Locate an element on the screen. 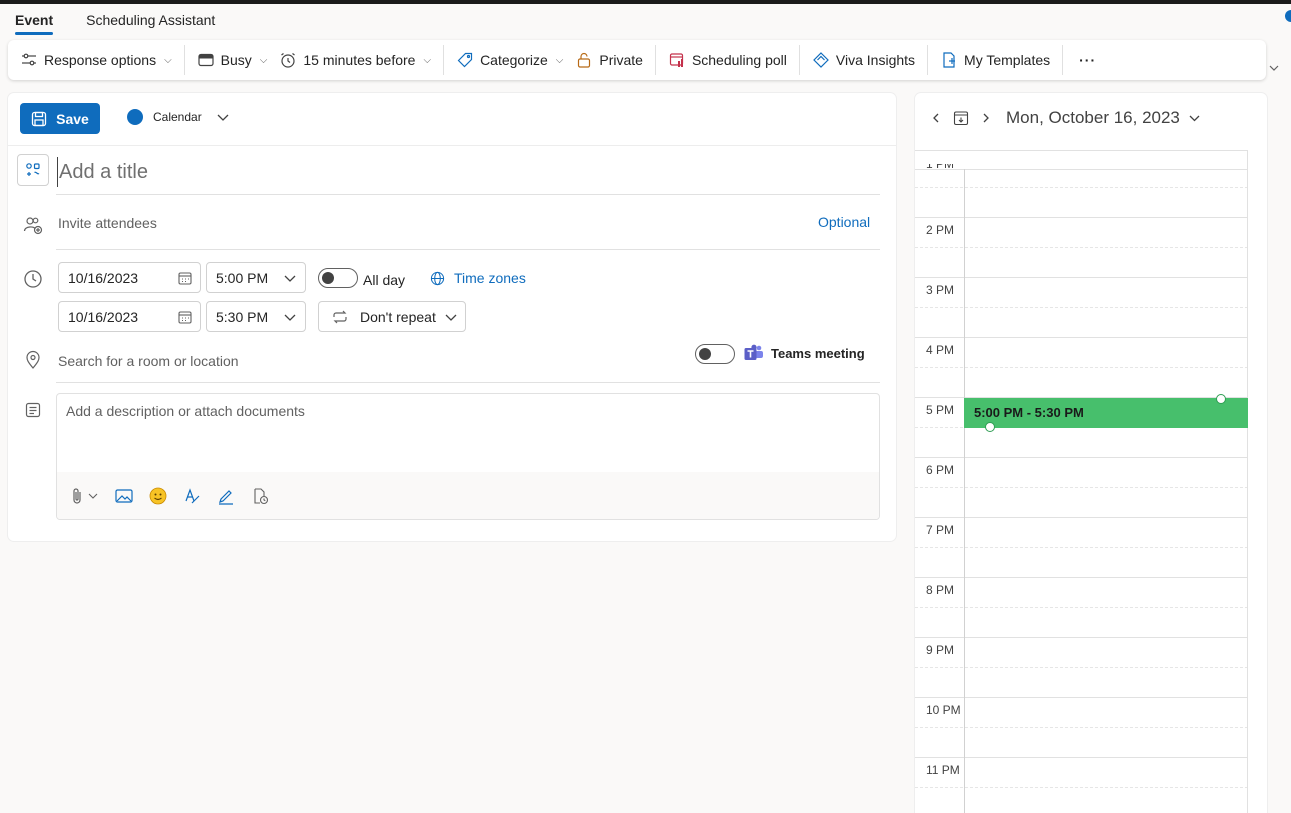 This screenshot has width=1291, height=813. unlock-icon is located at coordinates (584, 60).